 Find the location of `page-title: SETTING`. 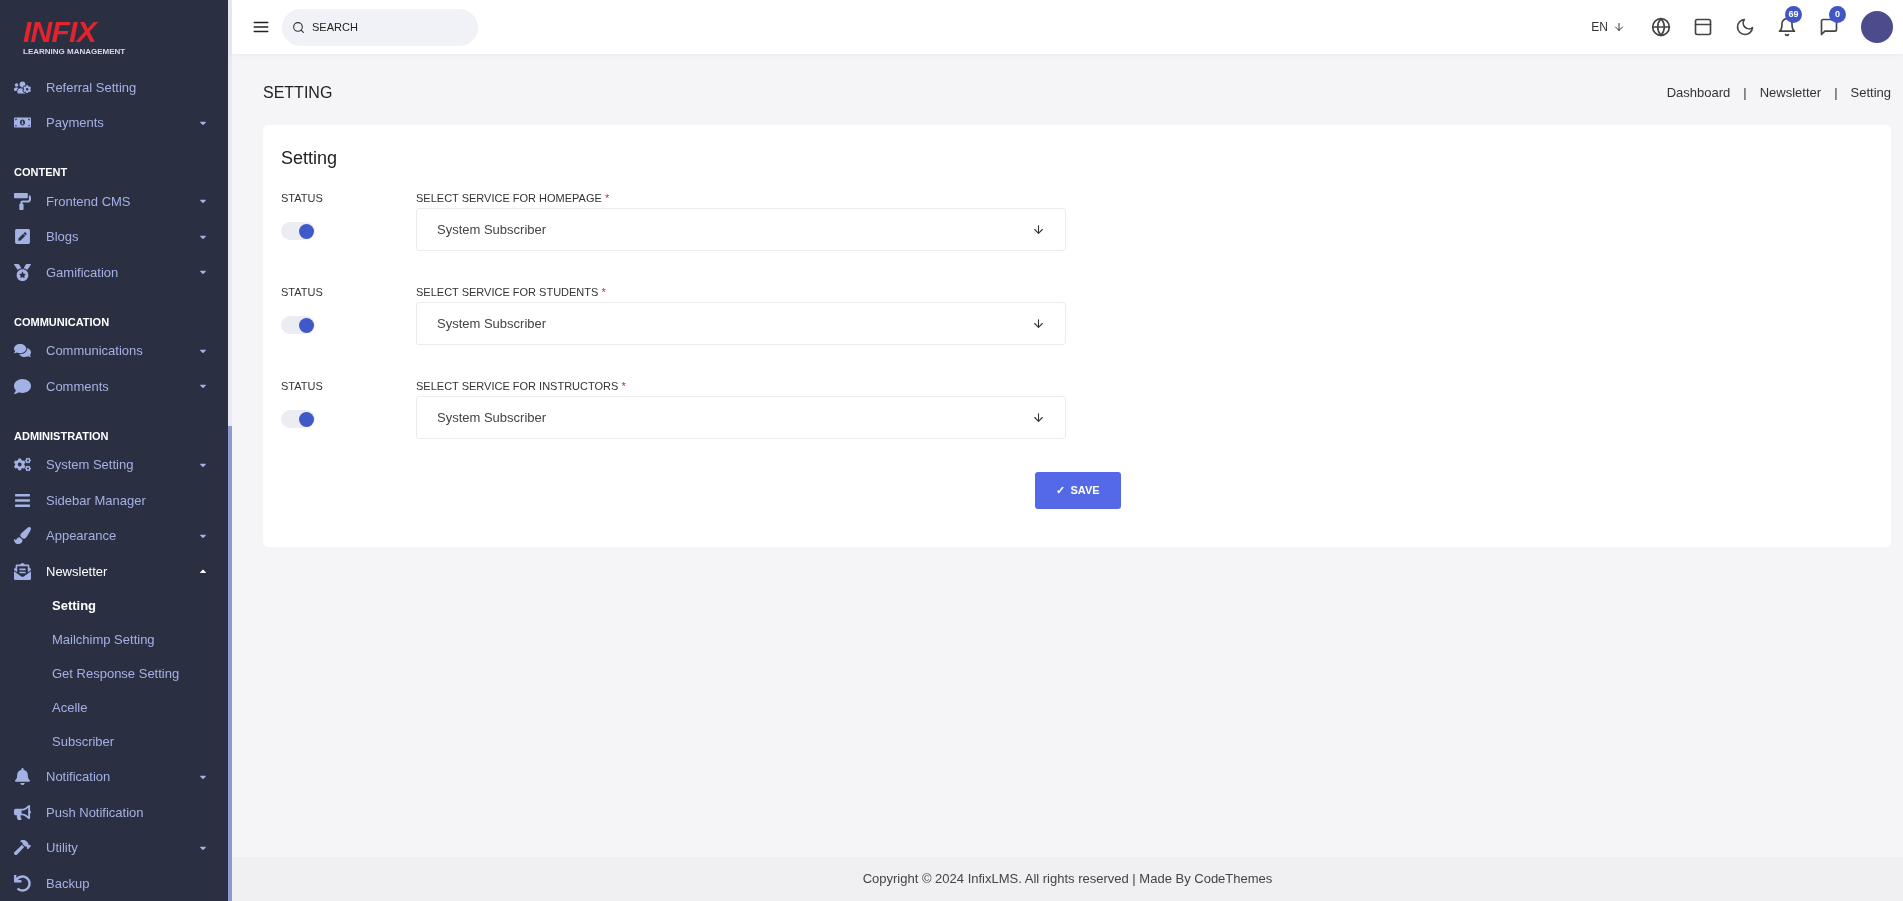

page-title: SETTING is located at coordinates (298, 93).